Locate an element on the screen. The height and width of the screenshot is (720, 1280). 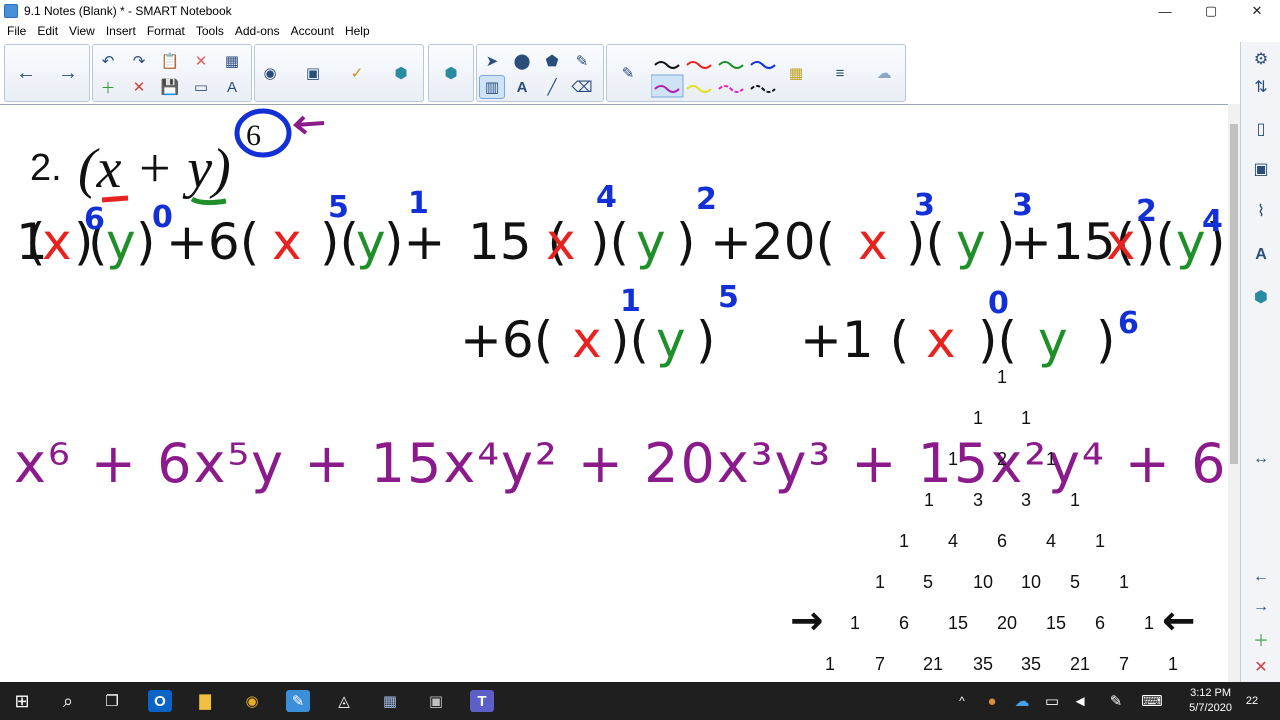
outlook-icon: O is located at coordinates (160, 701).